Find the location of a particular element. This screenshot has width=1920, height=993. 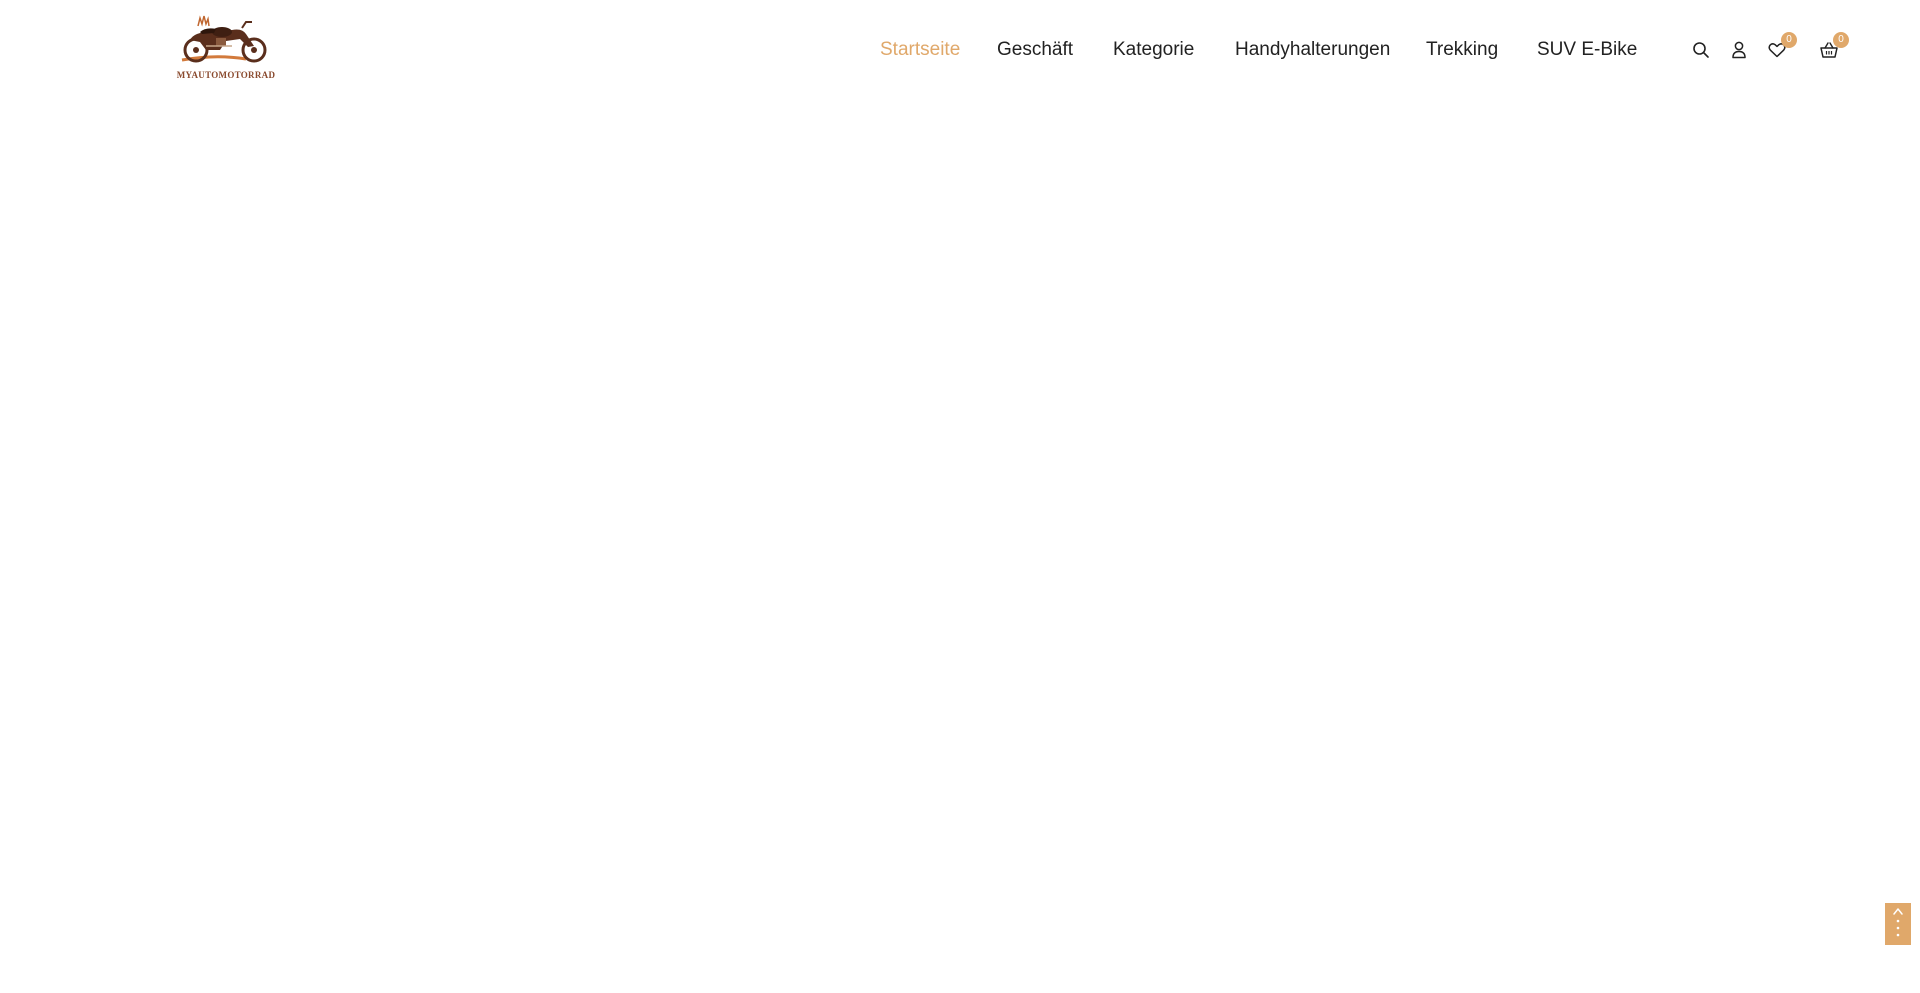

wishlist-button: 0 is located at coordinates (1781, 47).